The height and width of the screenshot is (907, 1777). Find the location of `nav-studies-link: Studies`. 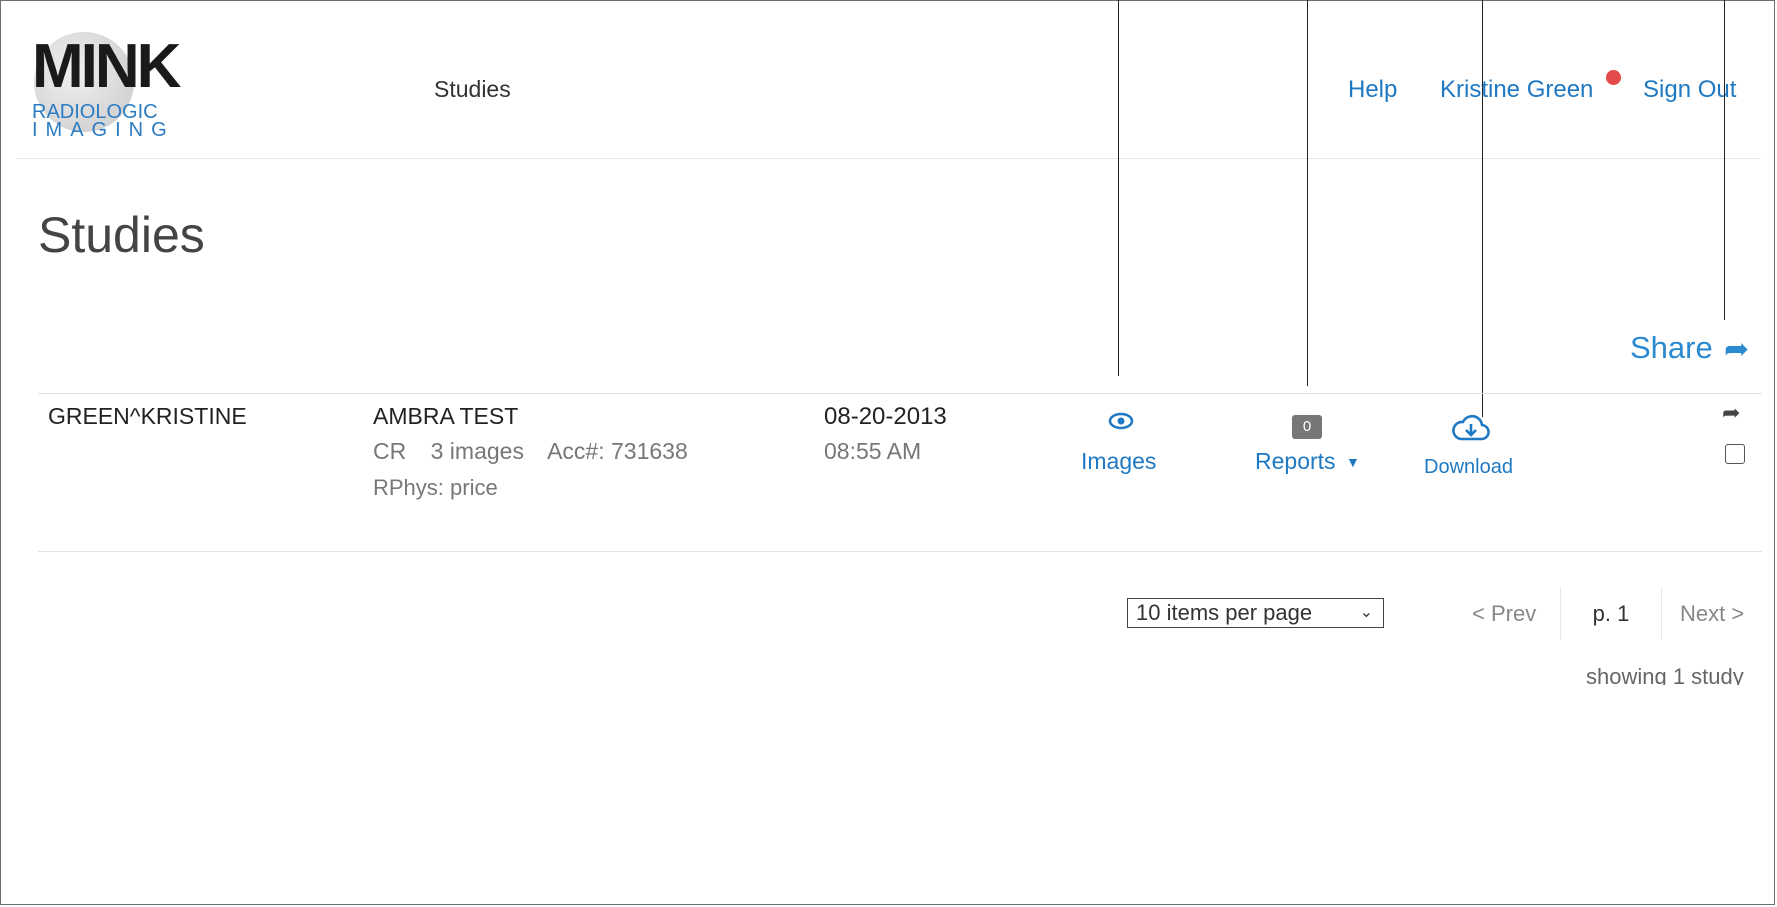

nav-studies-link: Studies is located at coordinates (472, 89).